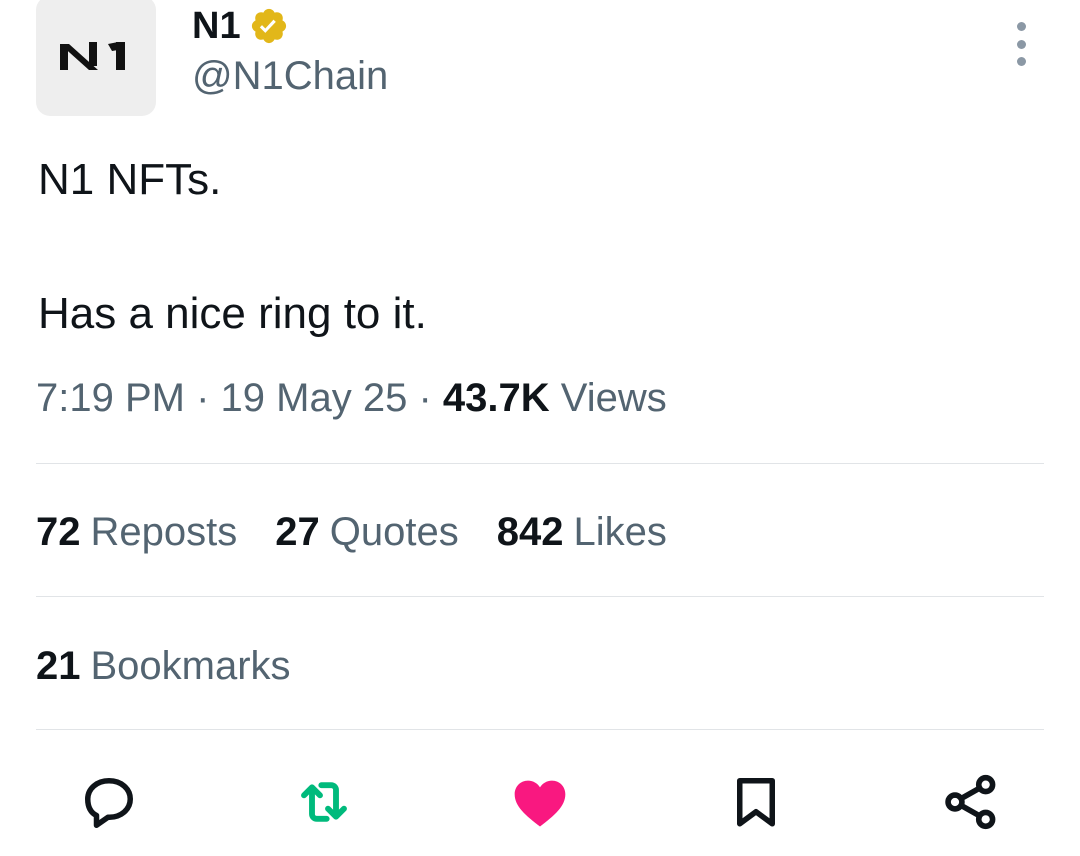  Describe the element at coordinates (620, 532) in the screenshot. I see `likes-label: Likes` at that location.